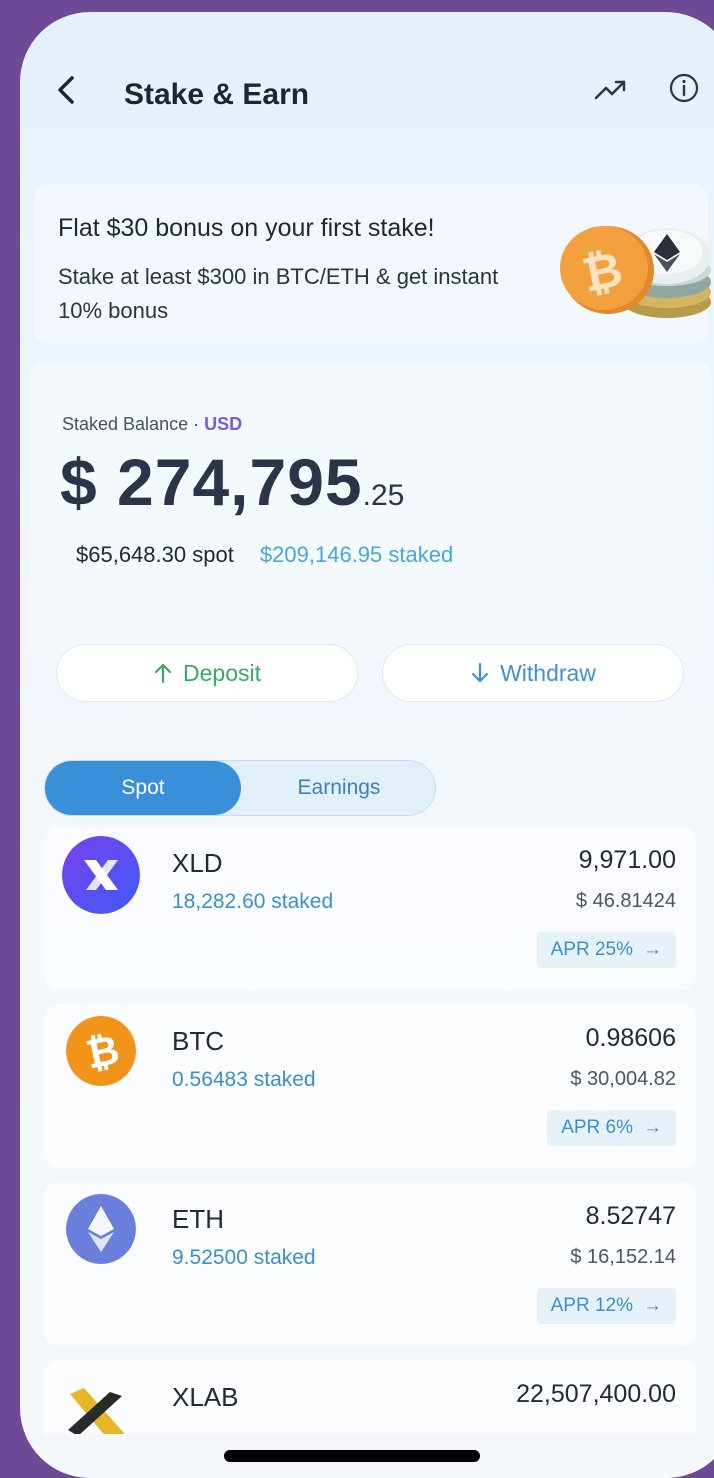 The image size is (714, 1478). Describe the element at coordinates (596, 1394) in the screenshot. I see `asset-quantity: 22,507,400.00` at that location.